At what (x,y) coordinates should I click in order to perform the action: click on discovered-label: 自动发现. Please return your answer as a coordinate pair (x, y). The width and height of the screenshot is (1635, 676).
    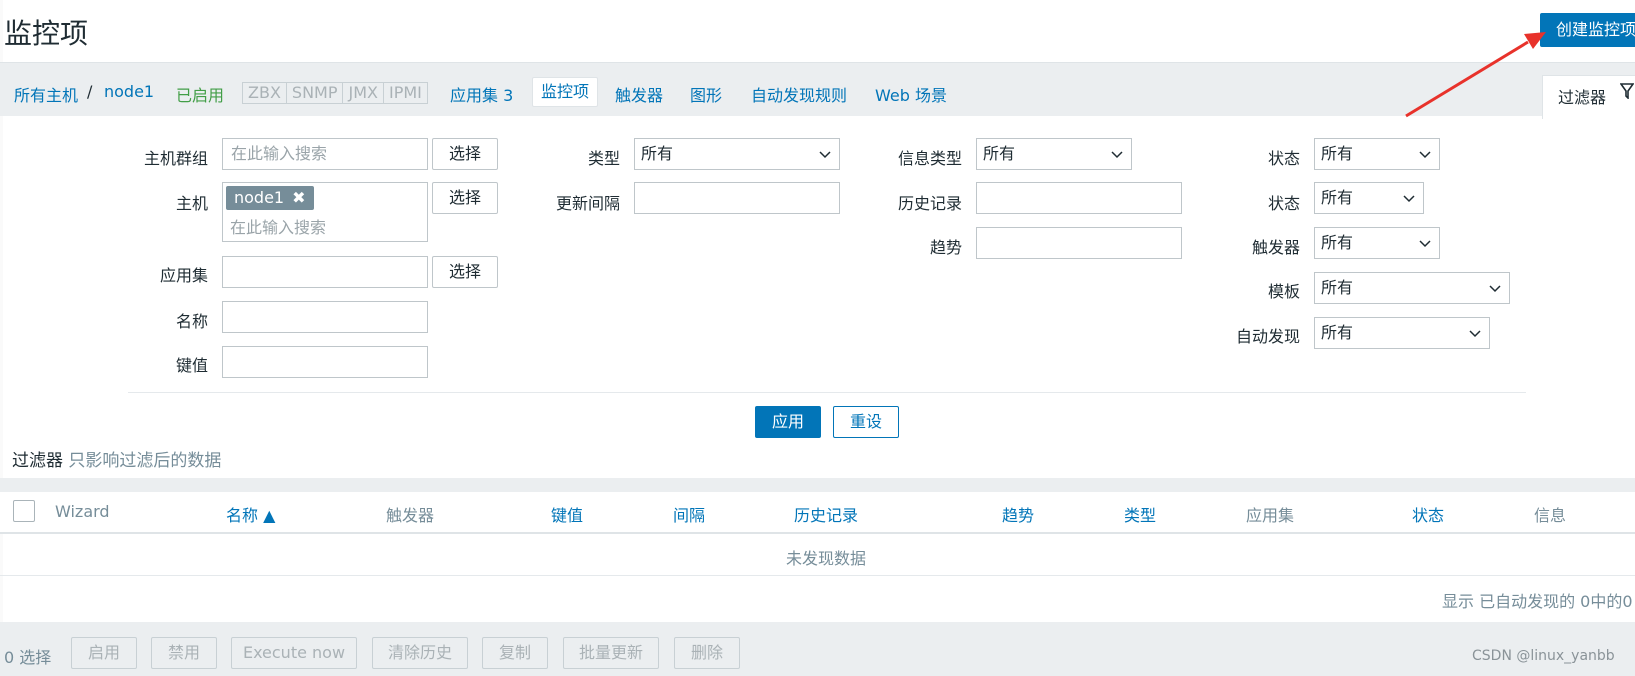
    Looking at the image, I should click on (1267, 336).